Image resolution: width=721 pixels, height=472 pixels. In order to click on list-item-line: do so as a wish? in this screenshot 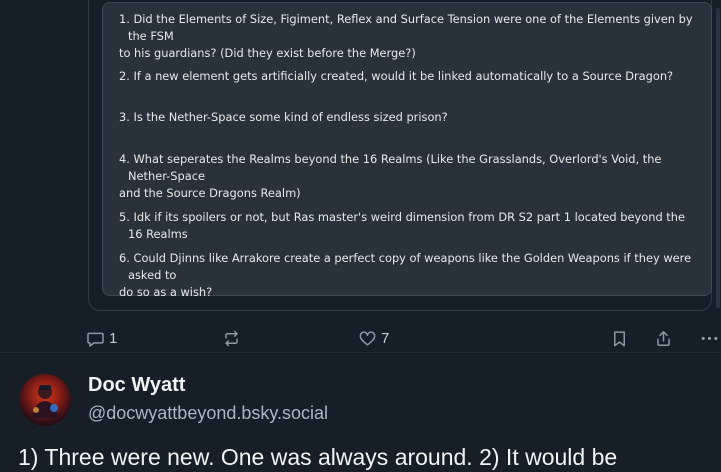, I will do `click(166, 292)`.